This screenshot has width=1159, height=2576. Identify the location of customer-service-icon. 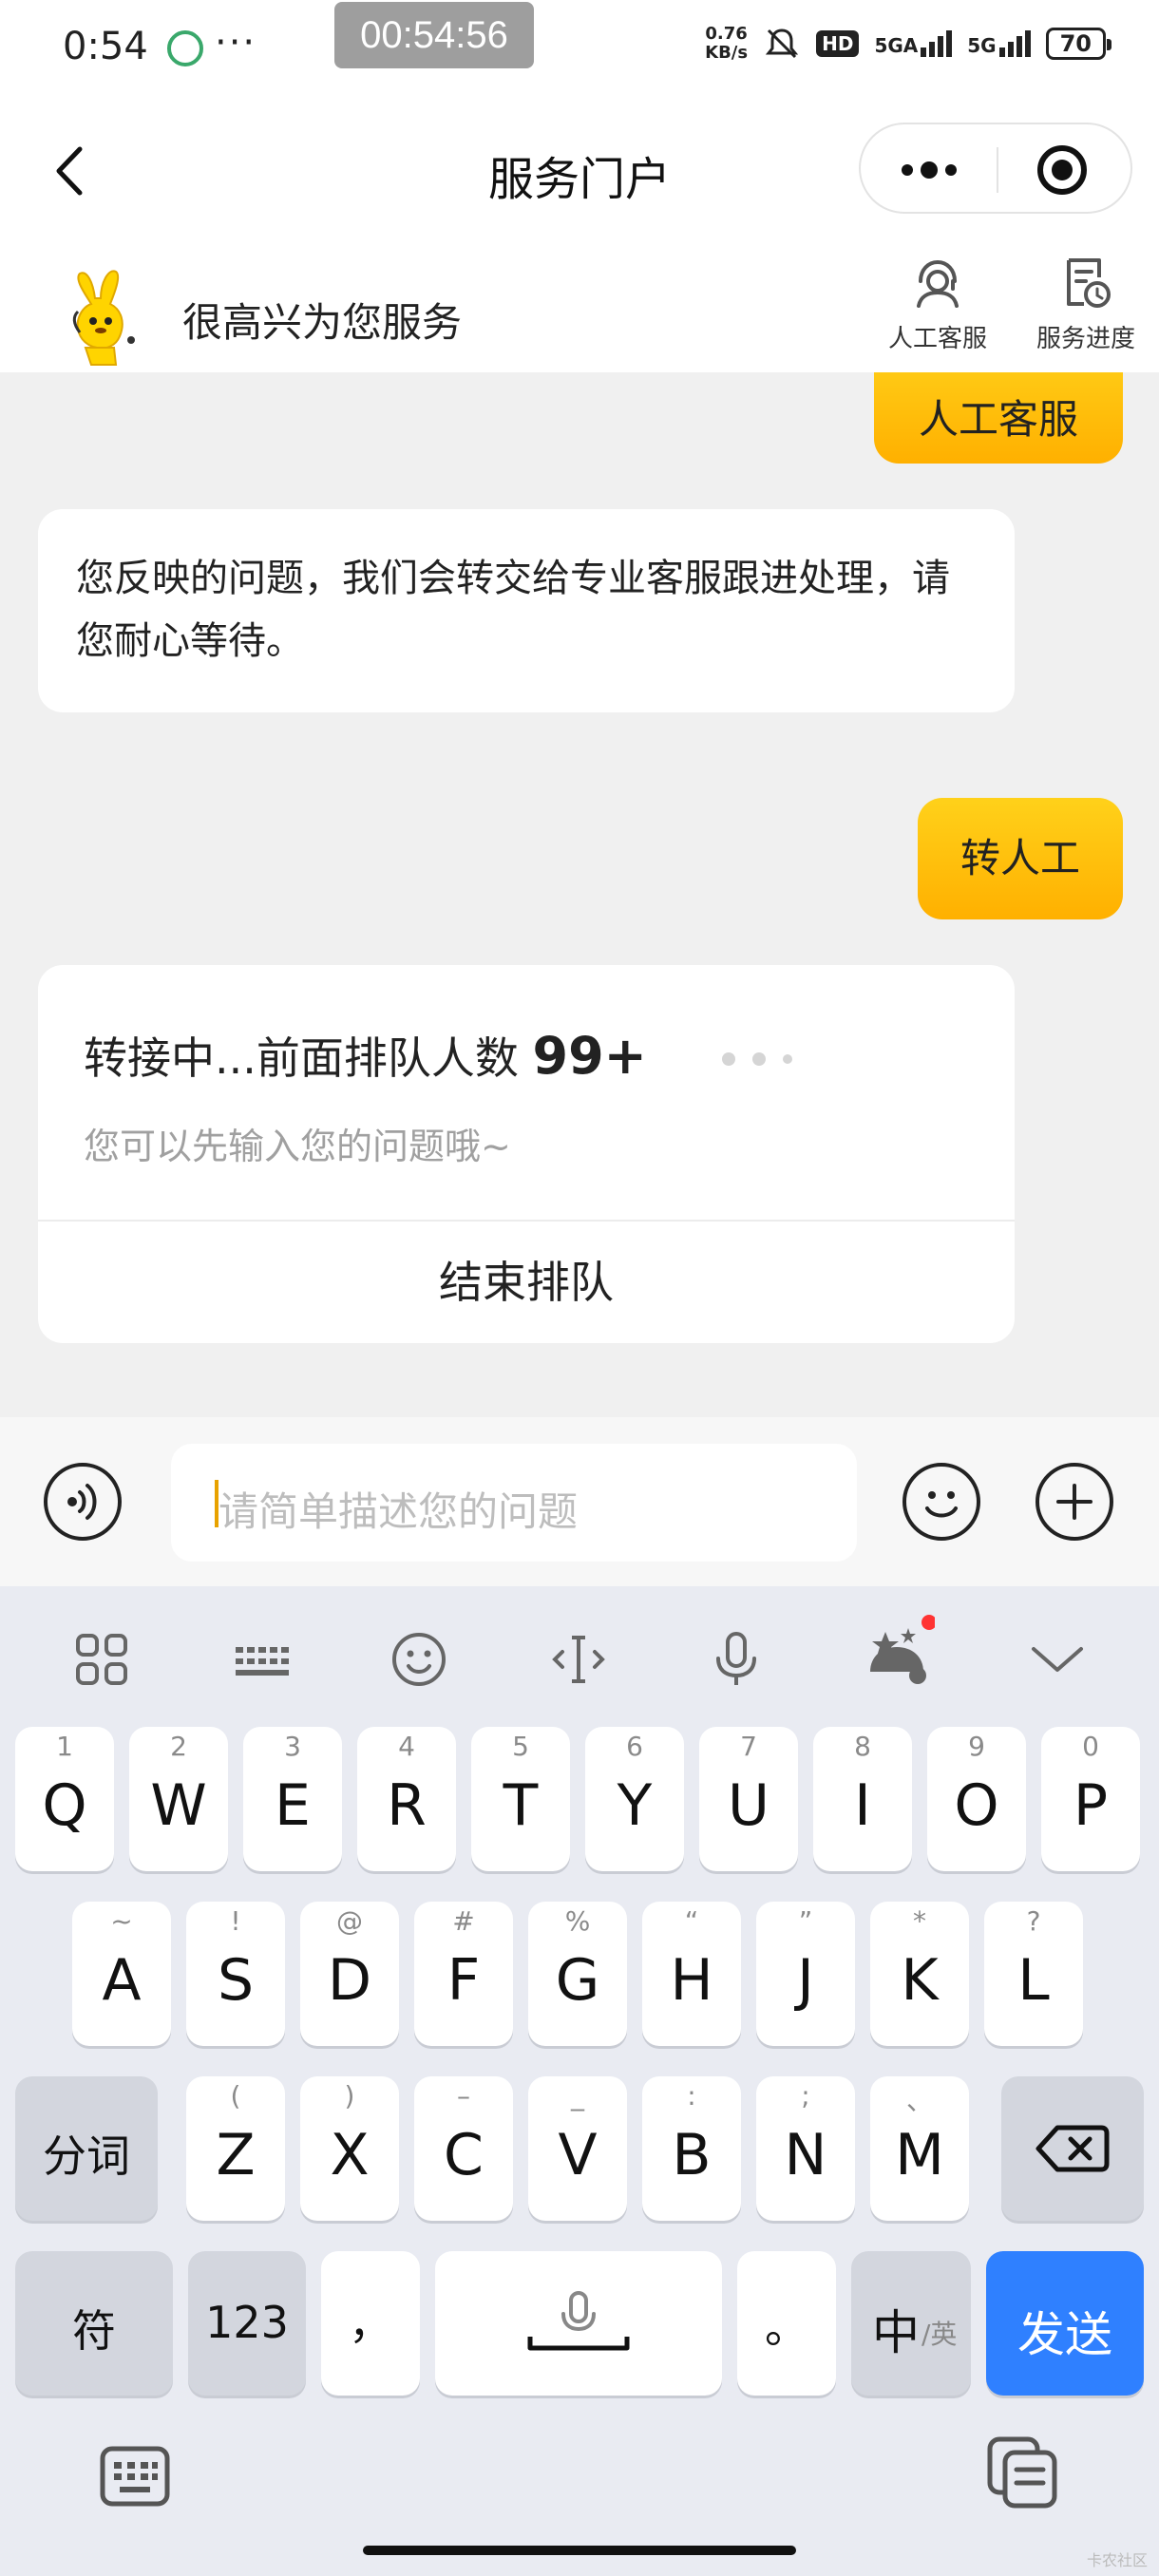
(938, 283).